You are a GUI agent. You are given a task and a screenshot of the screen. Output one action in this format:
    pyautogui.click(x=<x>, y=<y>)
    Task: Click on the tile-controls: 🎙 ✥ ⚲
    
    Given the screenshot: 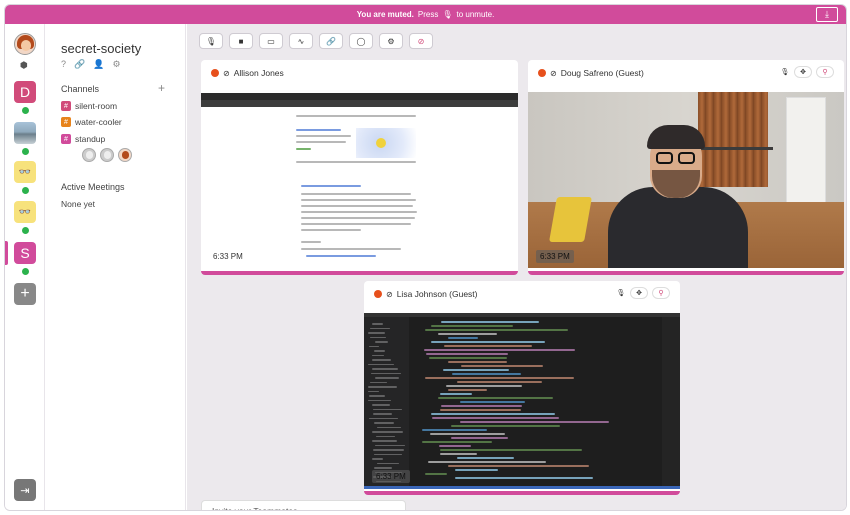 What is the action you would take?
    pyautogui.click(x=807, y=72)
    